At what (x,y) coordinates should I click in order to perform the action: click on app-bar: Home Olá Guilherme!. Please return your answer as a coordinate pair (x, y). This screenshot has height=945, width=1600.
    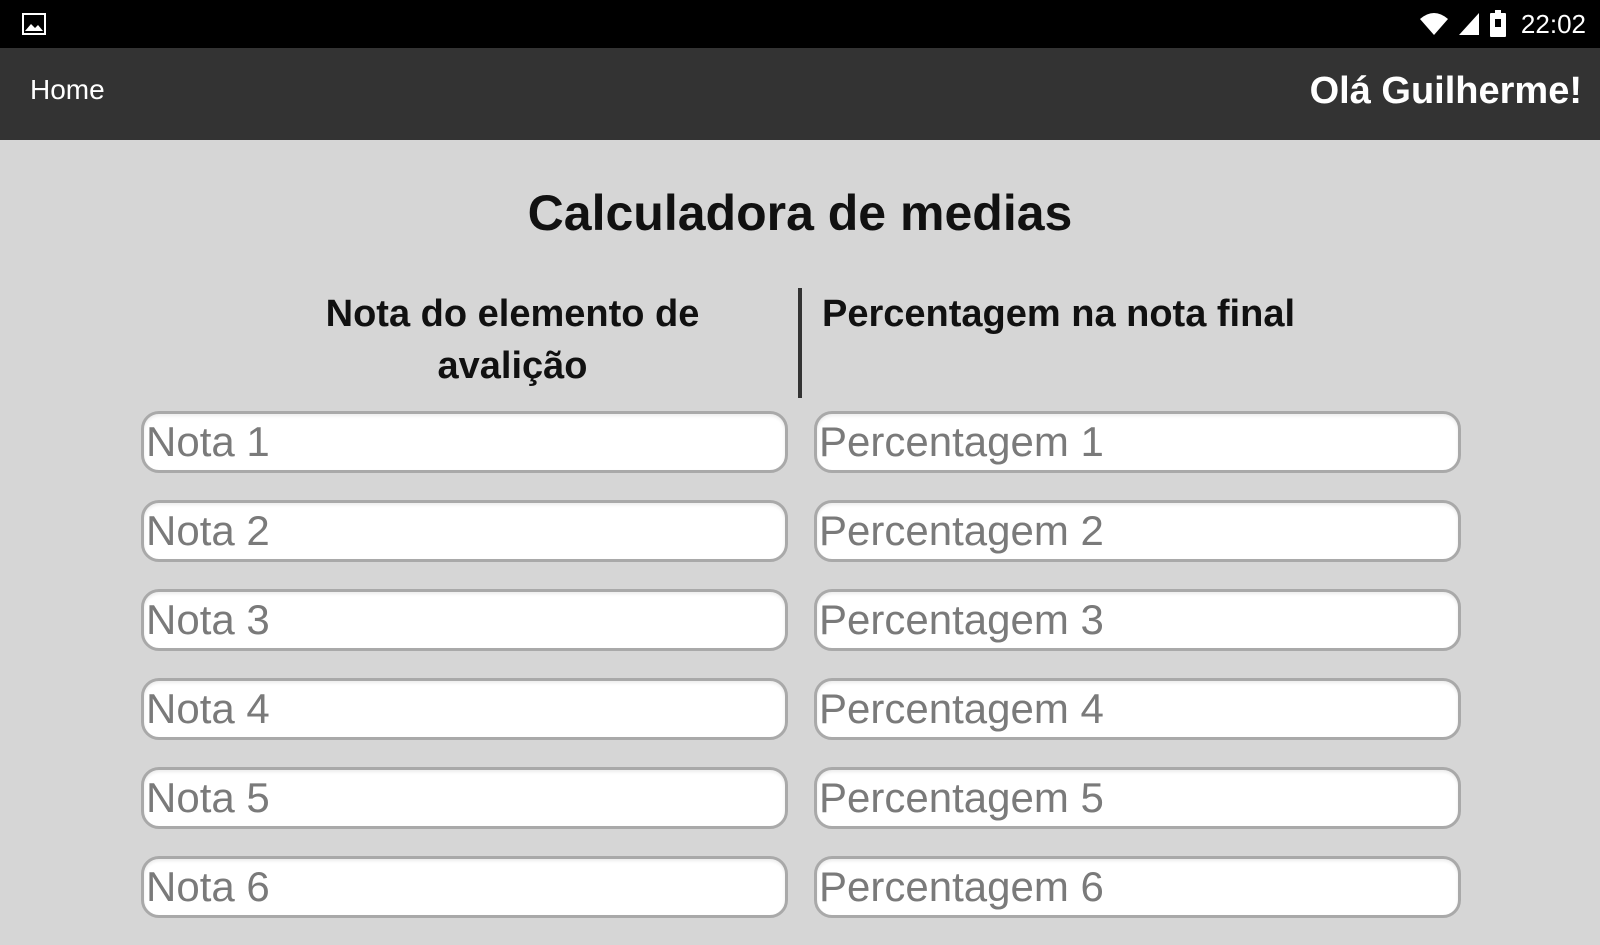
    Looking at the image, I should click on (800, 94).